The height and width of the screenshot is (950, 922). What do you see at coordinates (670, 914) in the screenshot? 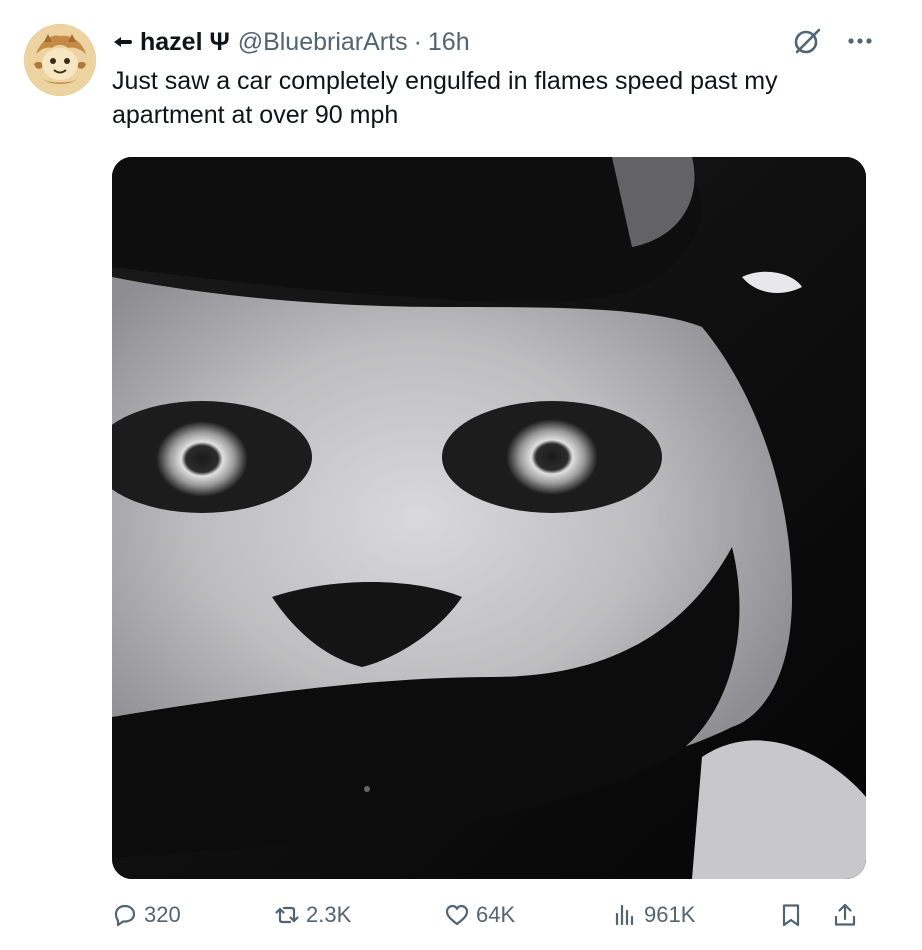
I see `views-count: 961K` at bounding box center [670, 914].